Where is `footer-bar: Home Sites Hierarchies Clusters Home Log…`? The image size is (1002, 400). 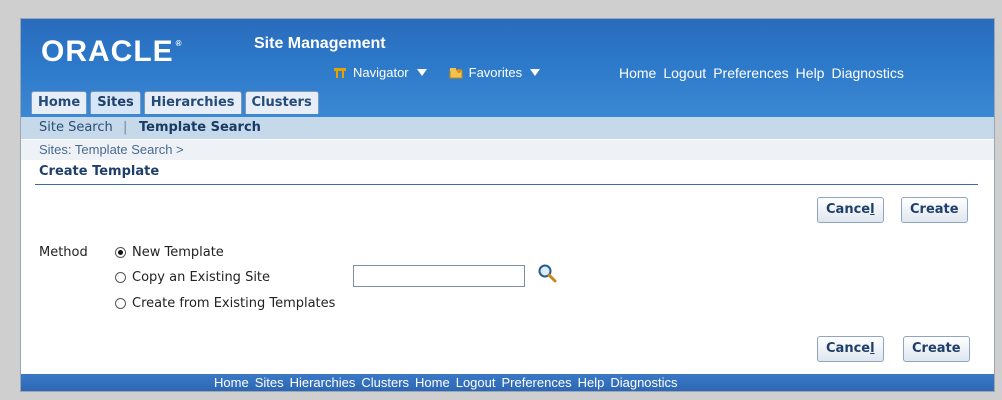 footer-bar: Home Sites Hierarchies Clusters Home Log… is located at coordinates (507, 382).